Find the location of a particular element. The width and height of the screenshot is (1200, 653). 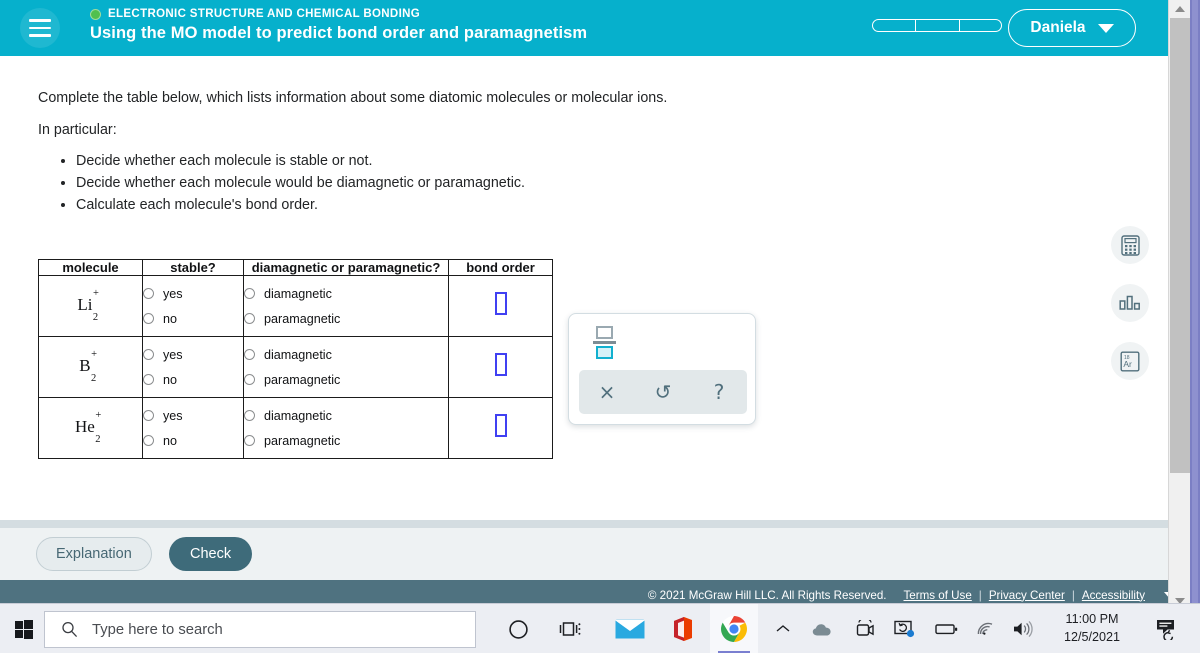

calculator-icon is located at coordinates (1130, 245).